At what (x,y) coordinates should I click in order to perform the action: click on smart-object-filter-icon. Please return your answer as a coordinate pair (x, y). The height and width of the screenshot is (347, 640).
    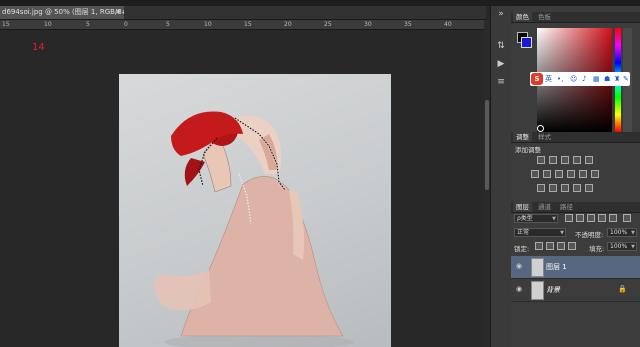
    Looking at the image, I should click on (613, 218).